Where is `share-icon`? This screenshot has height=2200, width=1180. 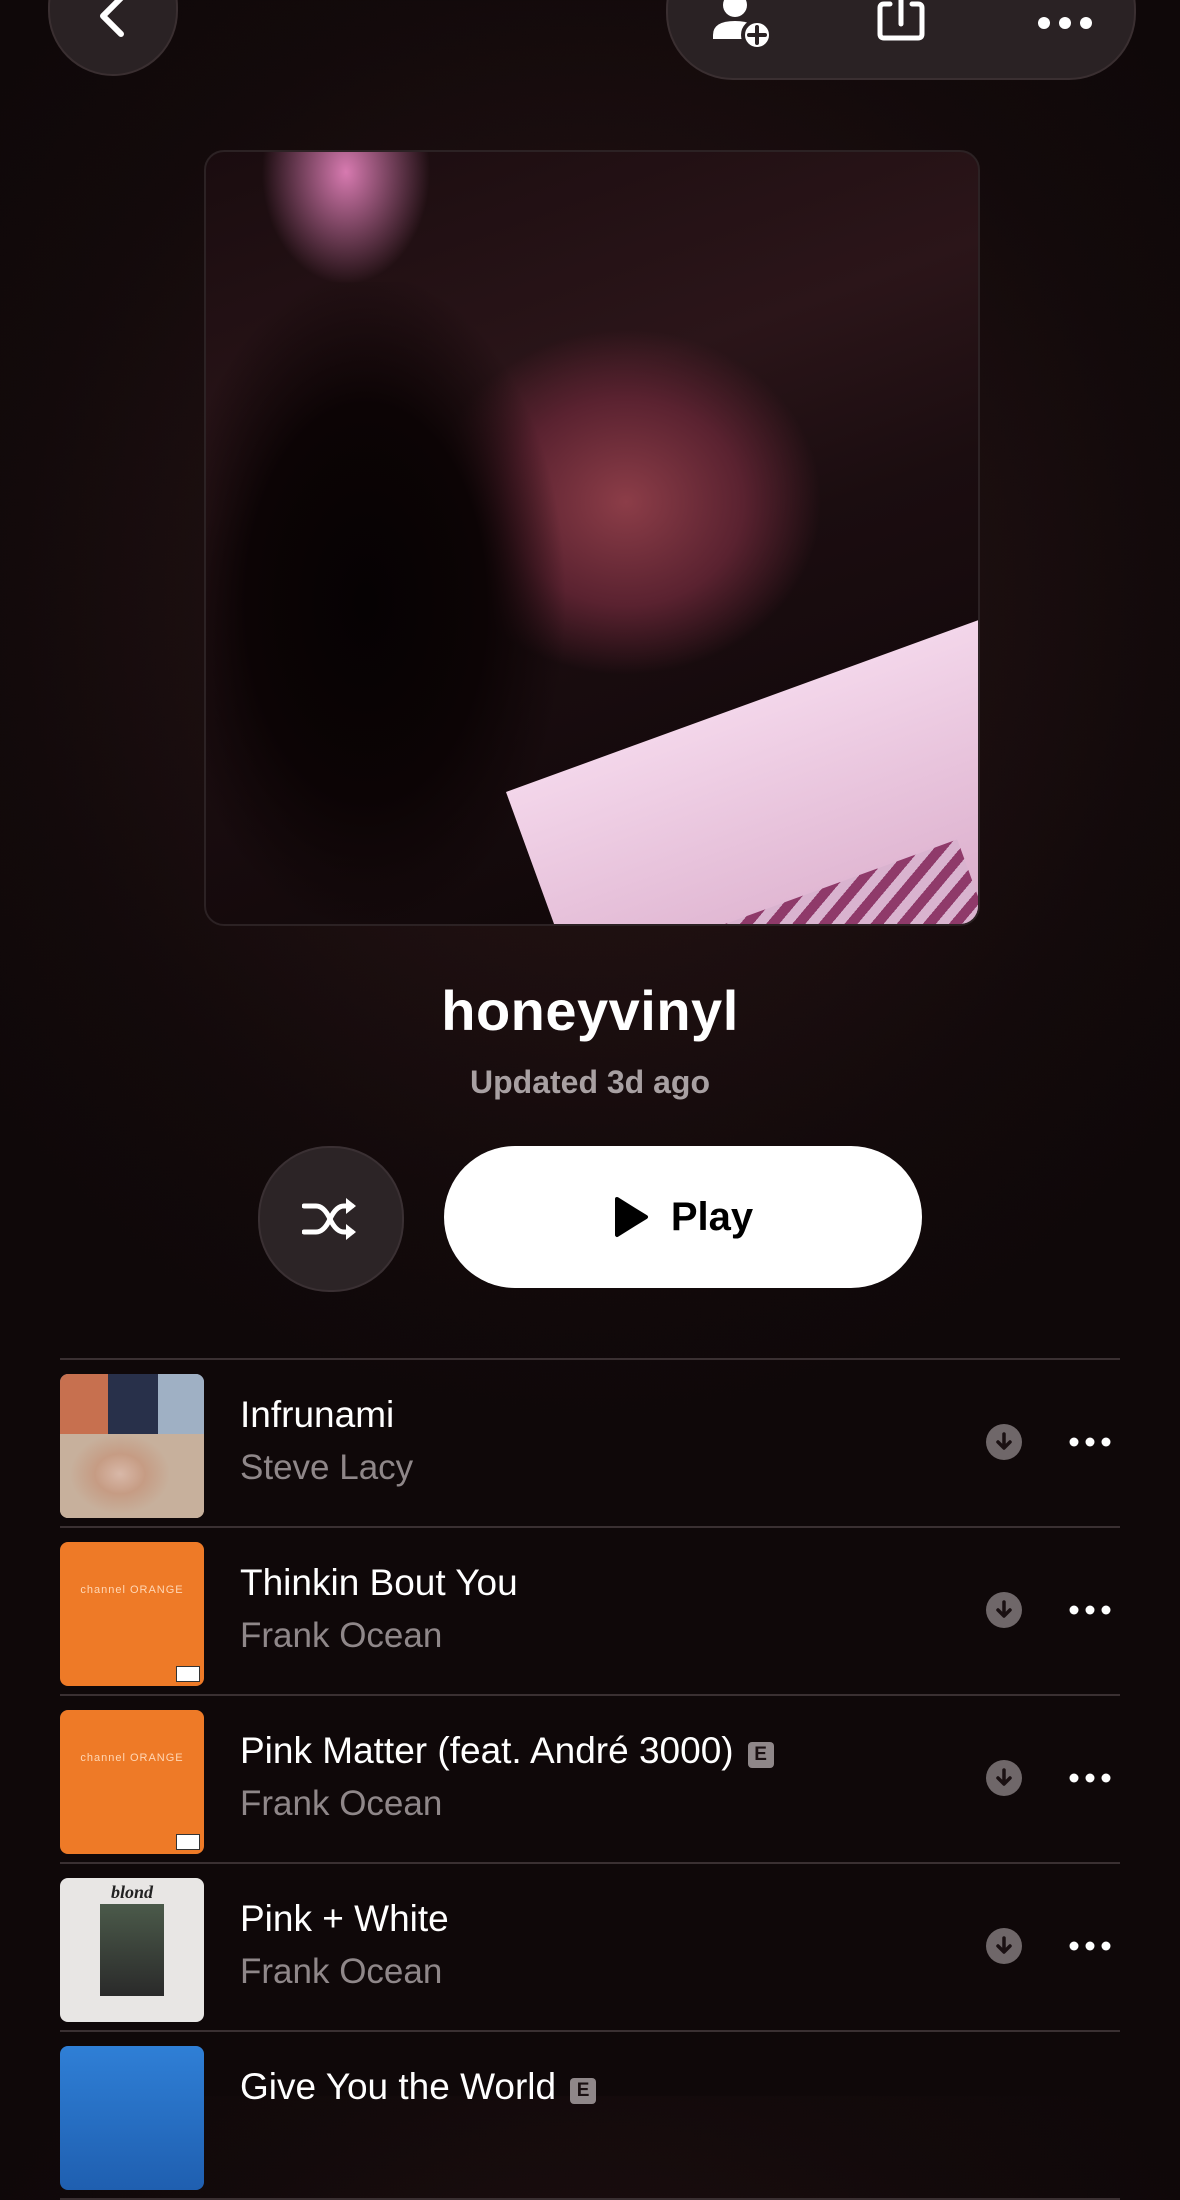
share-icon is located at coordinates (901, 20).